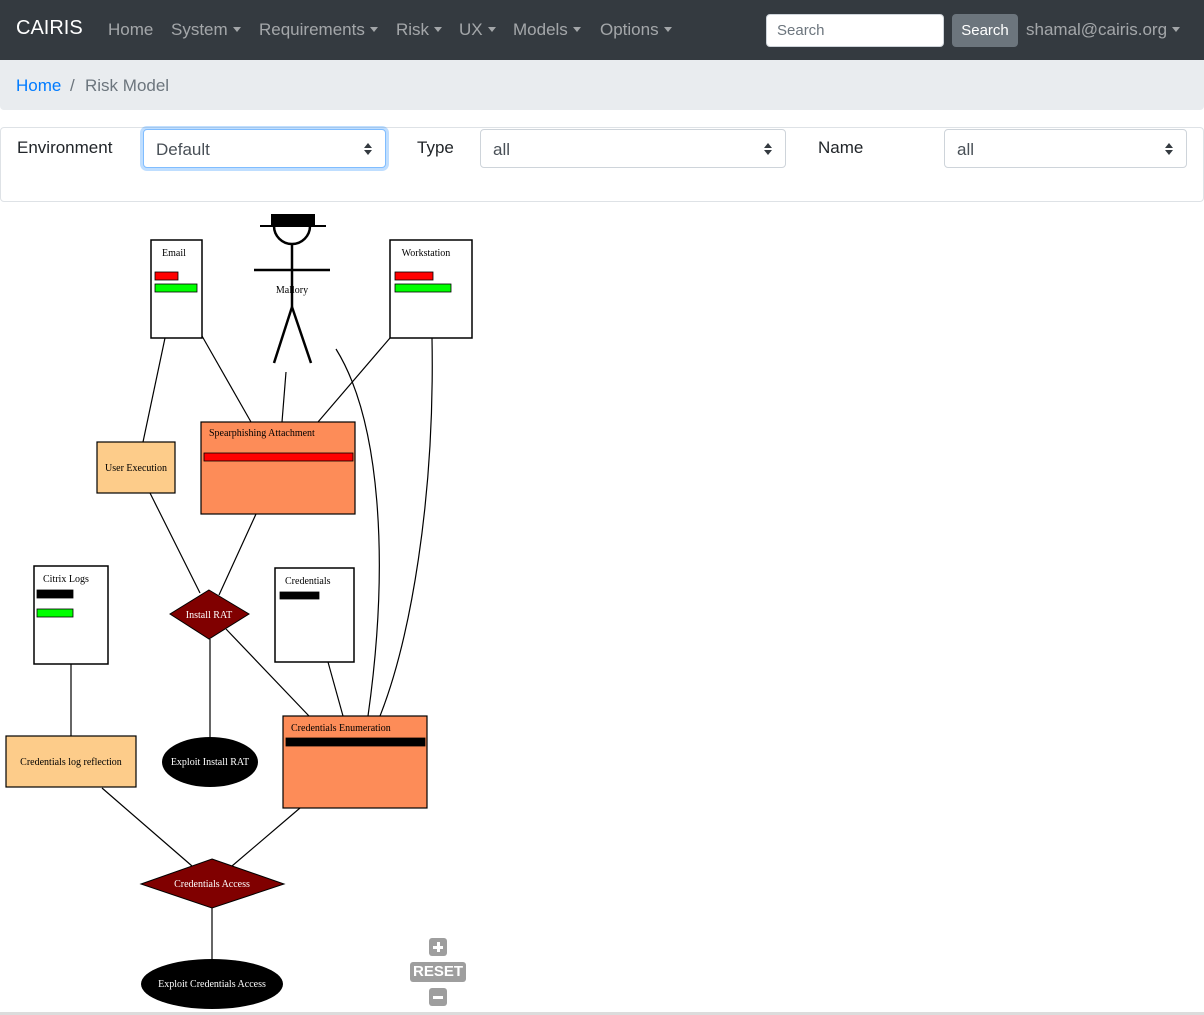 The width and height of the screenshot is (1204, 1015). Describe the element at coordinates (341, 728) in the screenshot. I see `threat-label: Credentials Enumeration` at that location.